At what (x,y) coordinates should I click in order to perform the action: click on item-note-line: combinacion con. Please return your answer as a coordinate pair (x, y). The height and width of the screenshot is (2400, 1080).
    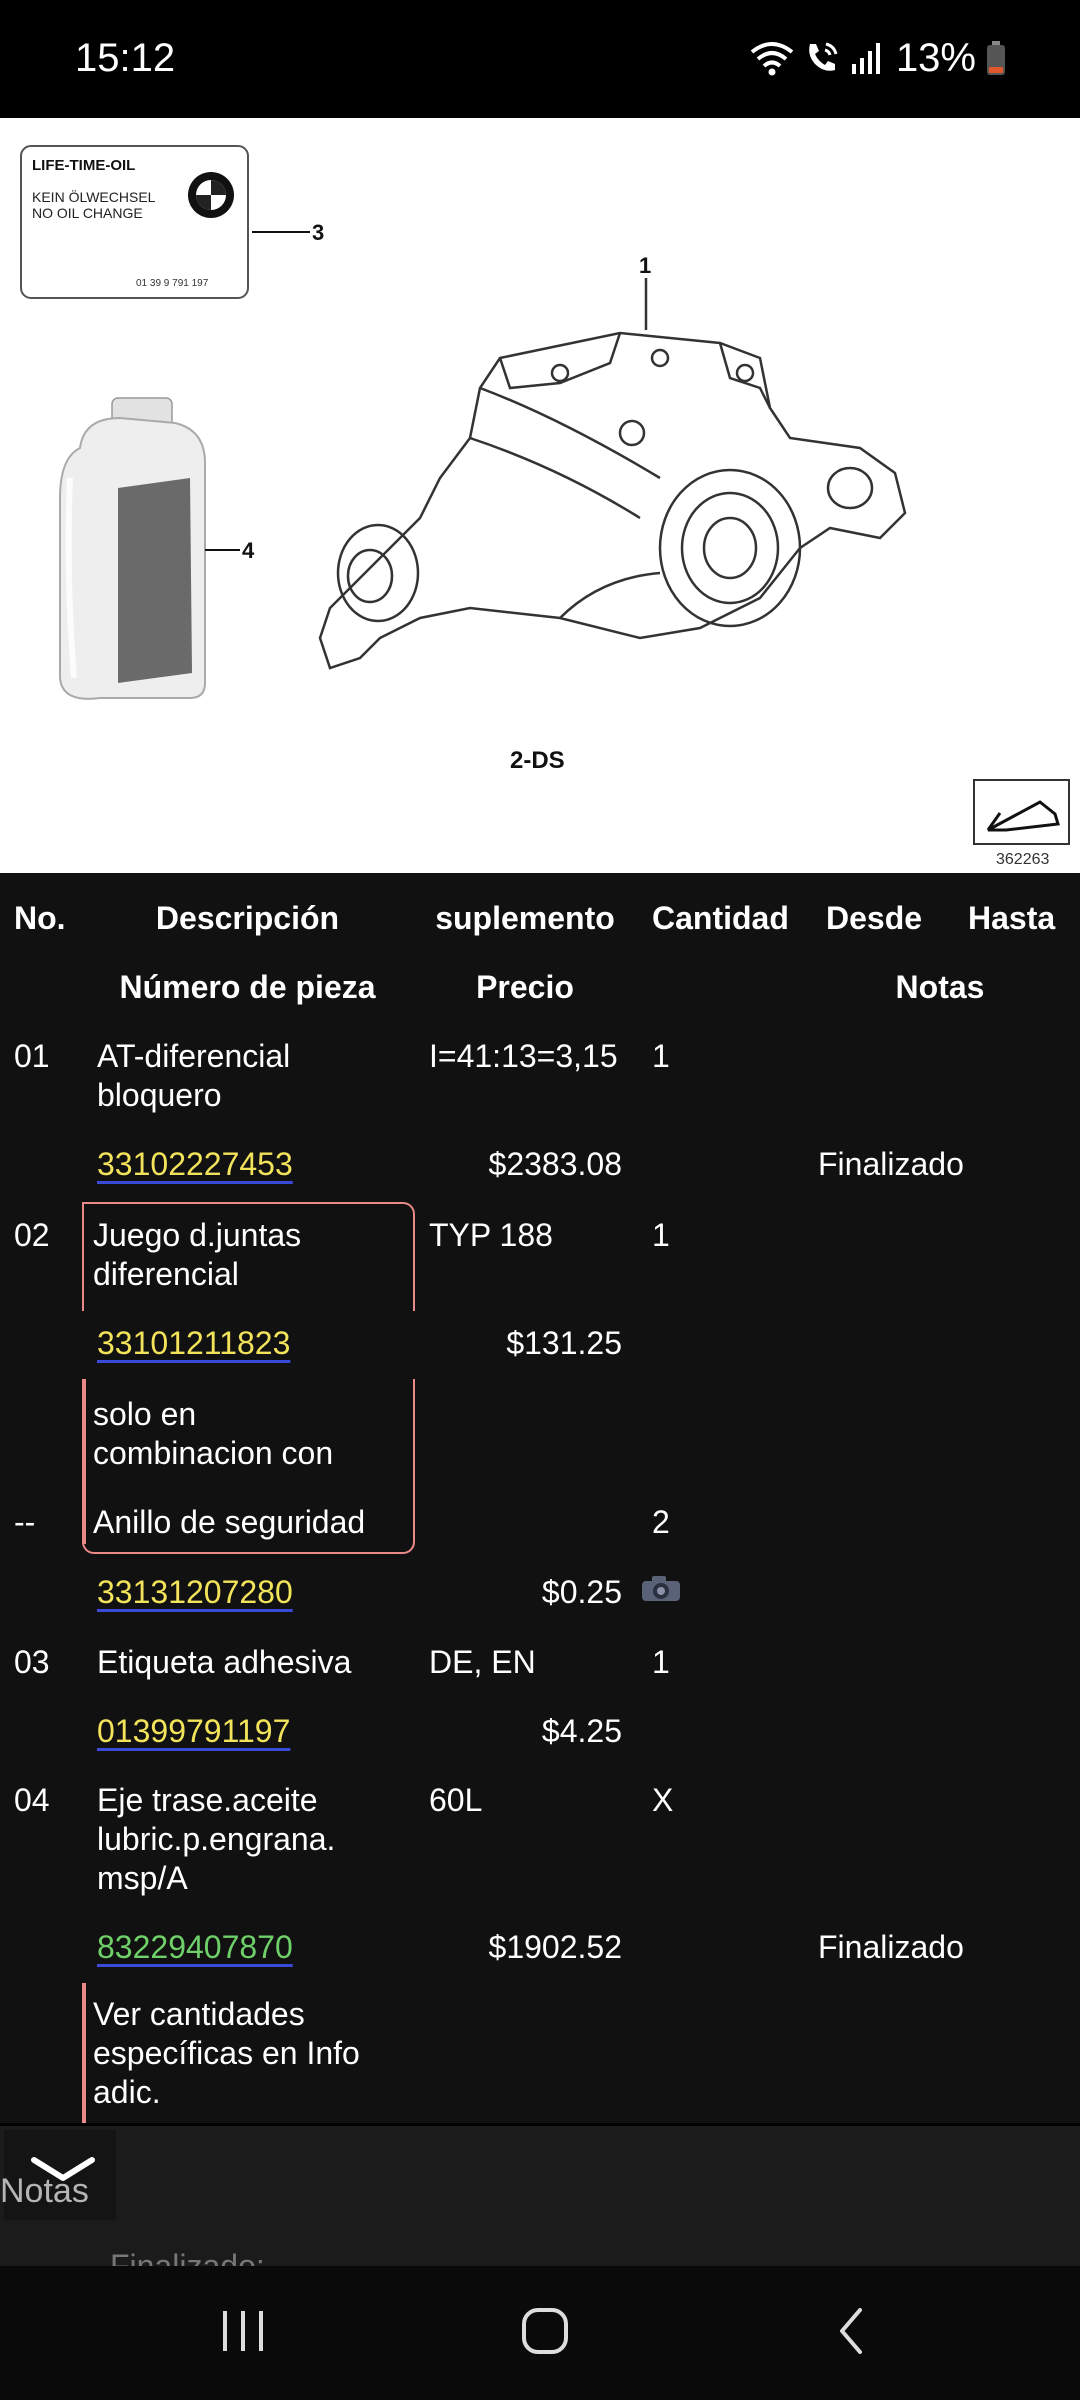
    Looking at the image, I should click on (213, 1453).